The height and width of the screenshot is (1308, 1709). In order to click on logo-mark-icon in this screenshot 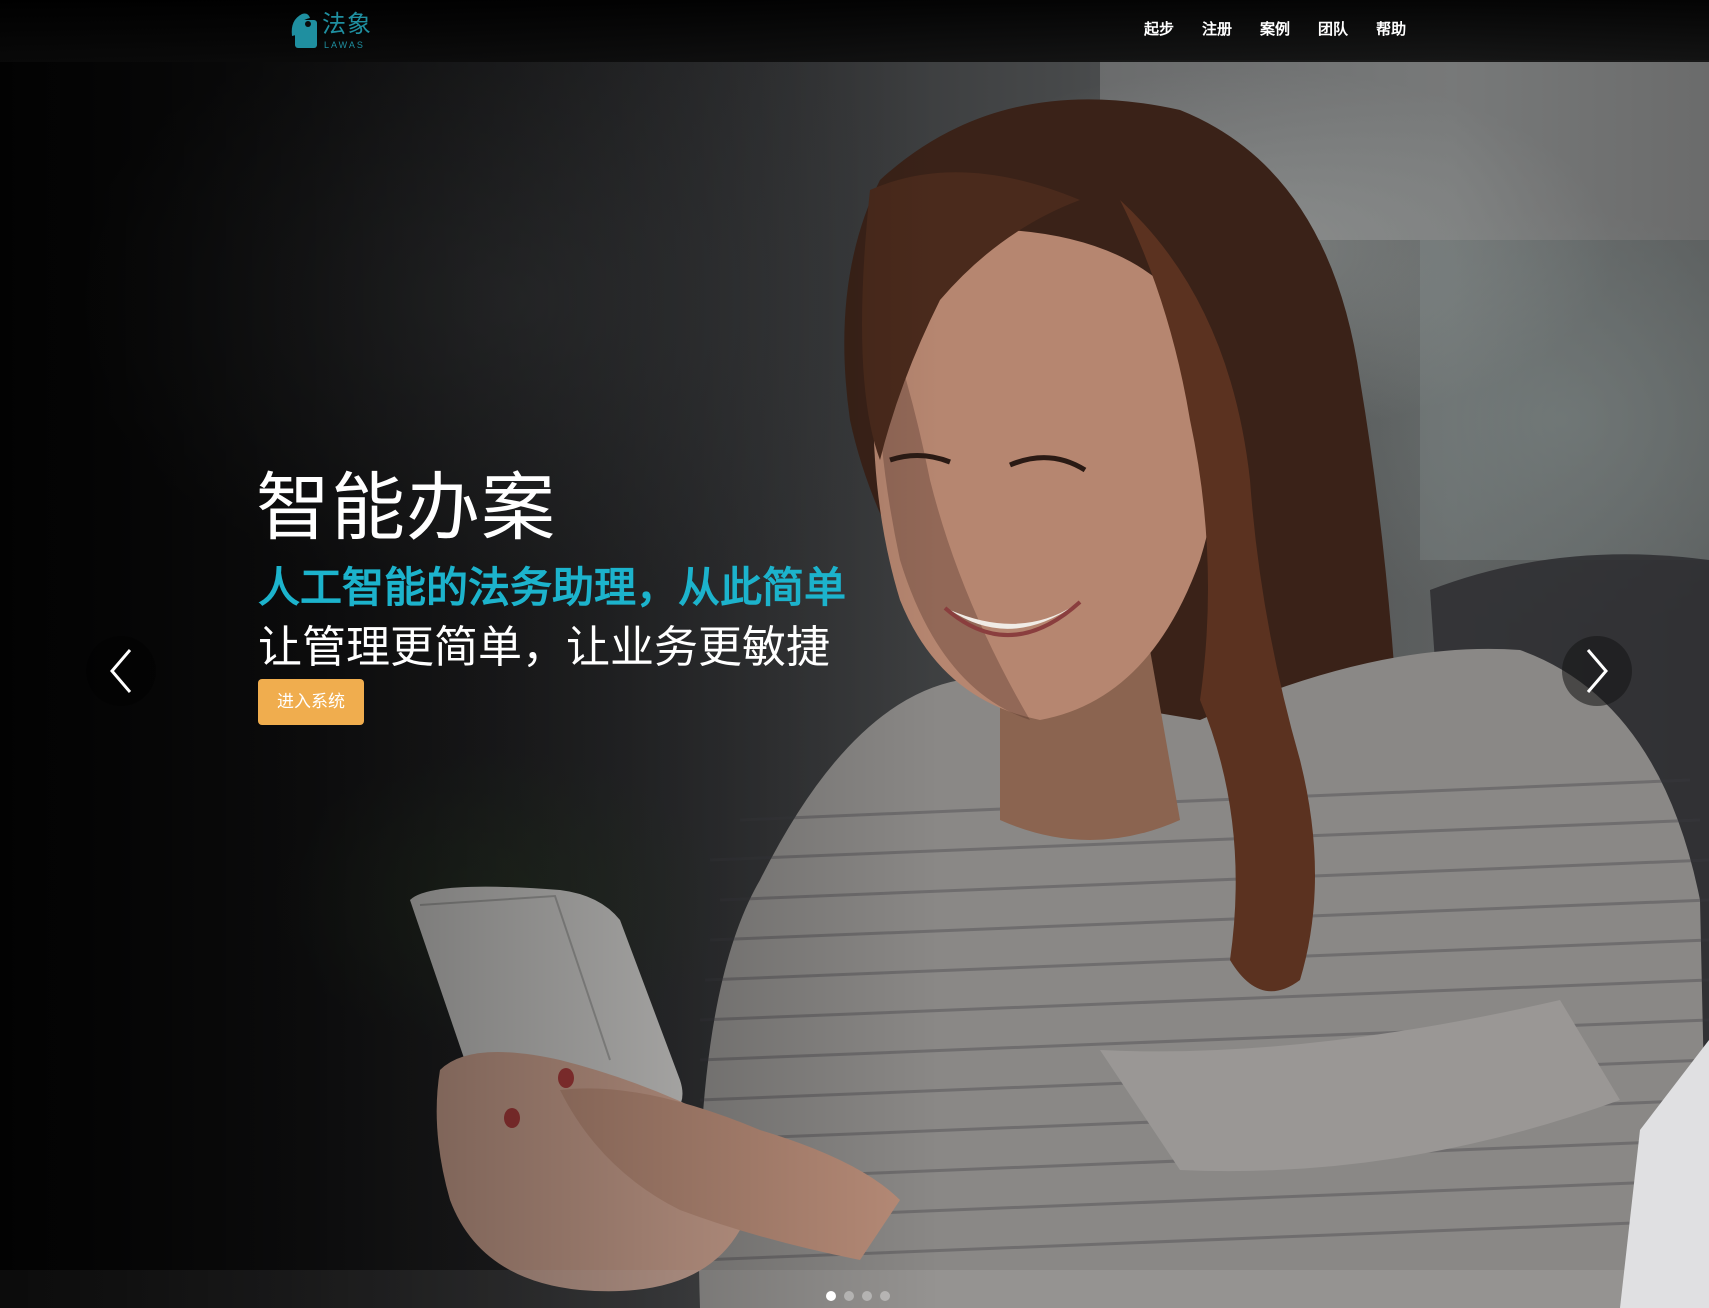, I will do `click(304, 30)`.